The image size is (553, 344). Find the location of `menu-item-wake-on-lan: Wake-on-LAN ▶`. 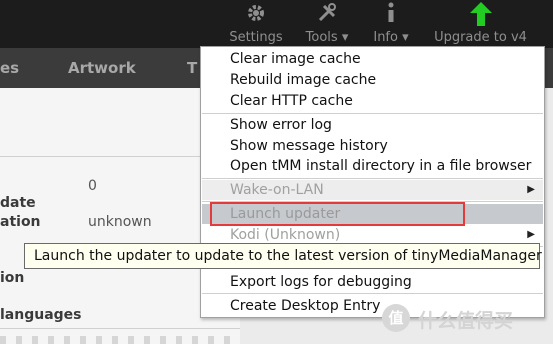

menu-item-wake-on-lan: Wake-on-LAN ▶ is located at coordinates (372, 190).